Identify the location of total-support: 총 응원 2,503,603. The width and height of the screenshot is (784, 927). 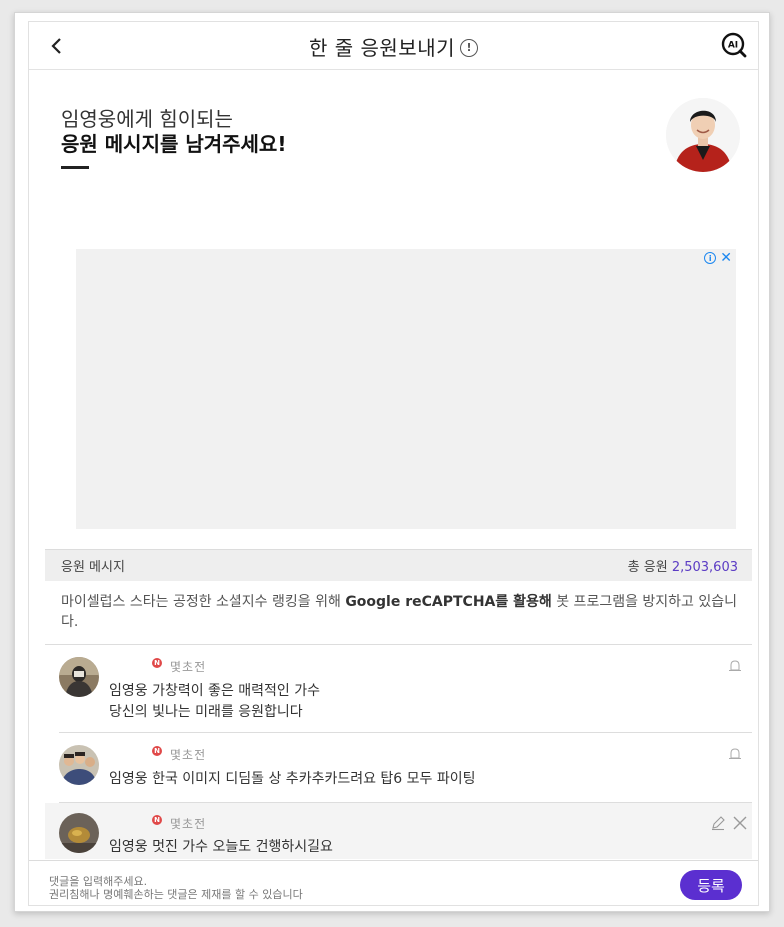
(683, 565).